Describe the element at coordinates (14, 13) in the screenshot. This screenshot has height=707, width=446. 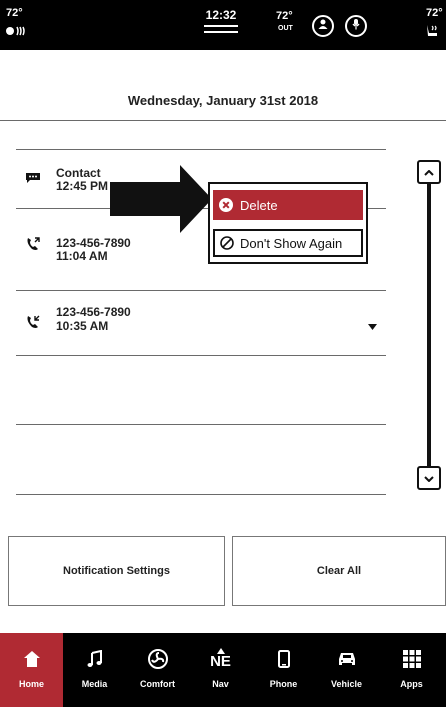
I see `driver-temp: 72°` at that location.